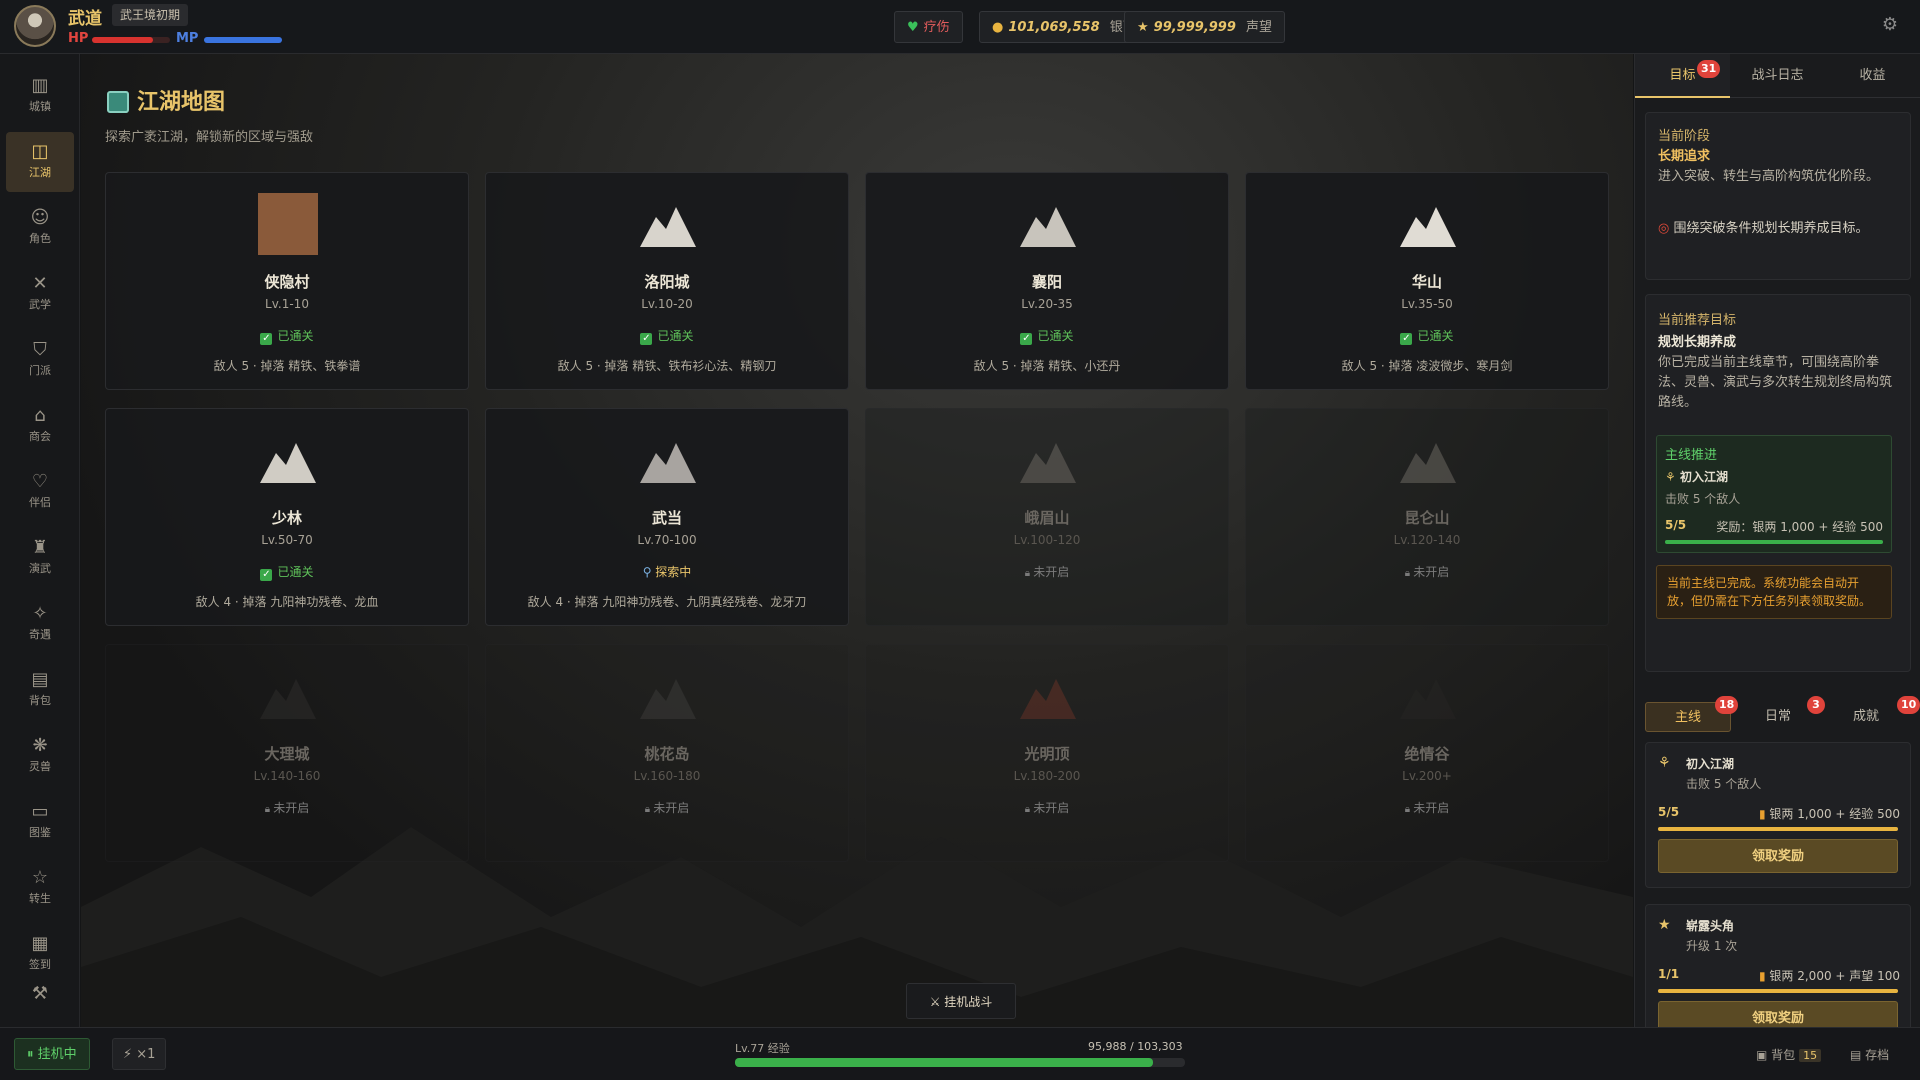 The height and width of the screenshot is (1080, 1920). What do you see at coordinates (960, 1062) in the screenshot?
I see `xp-bar` at bounding box center [960, 1062].